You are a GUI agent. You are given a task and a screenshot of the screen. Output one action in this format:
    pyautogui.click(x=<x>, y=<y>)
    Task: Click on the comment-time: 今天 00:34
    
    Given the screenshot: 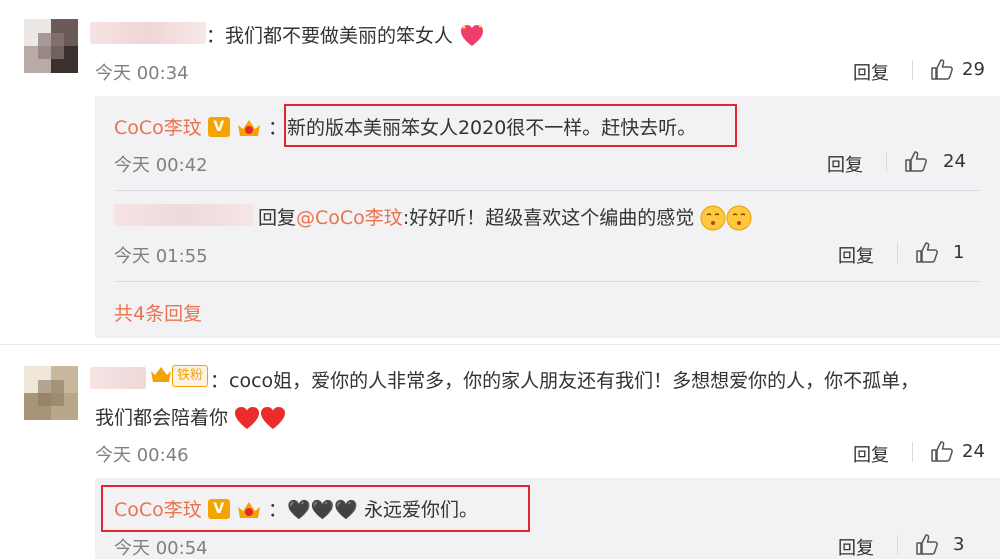 What is the action you would take?
    pyautogui.click(x=142, y=73)
    